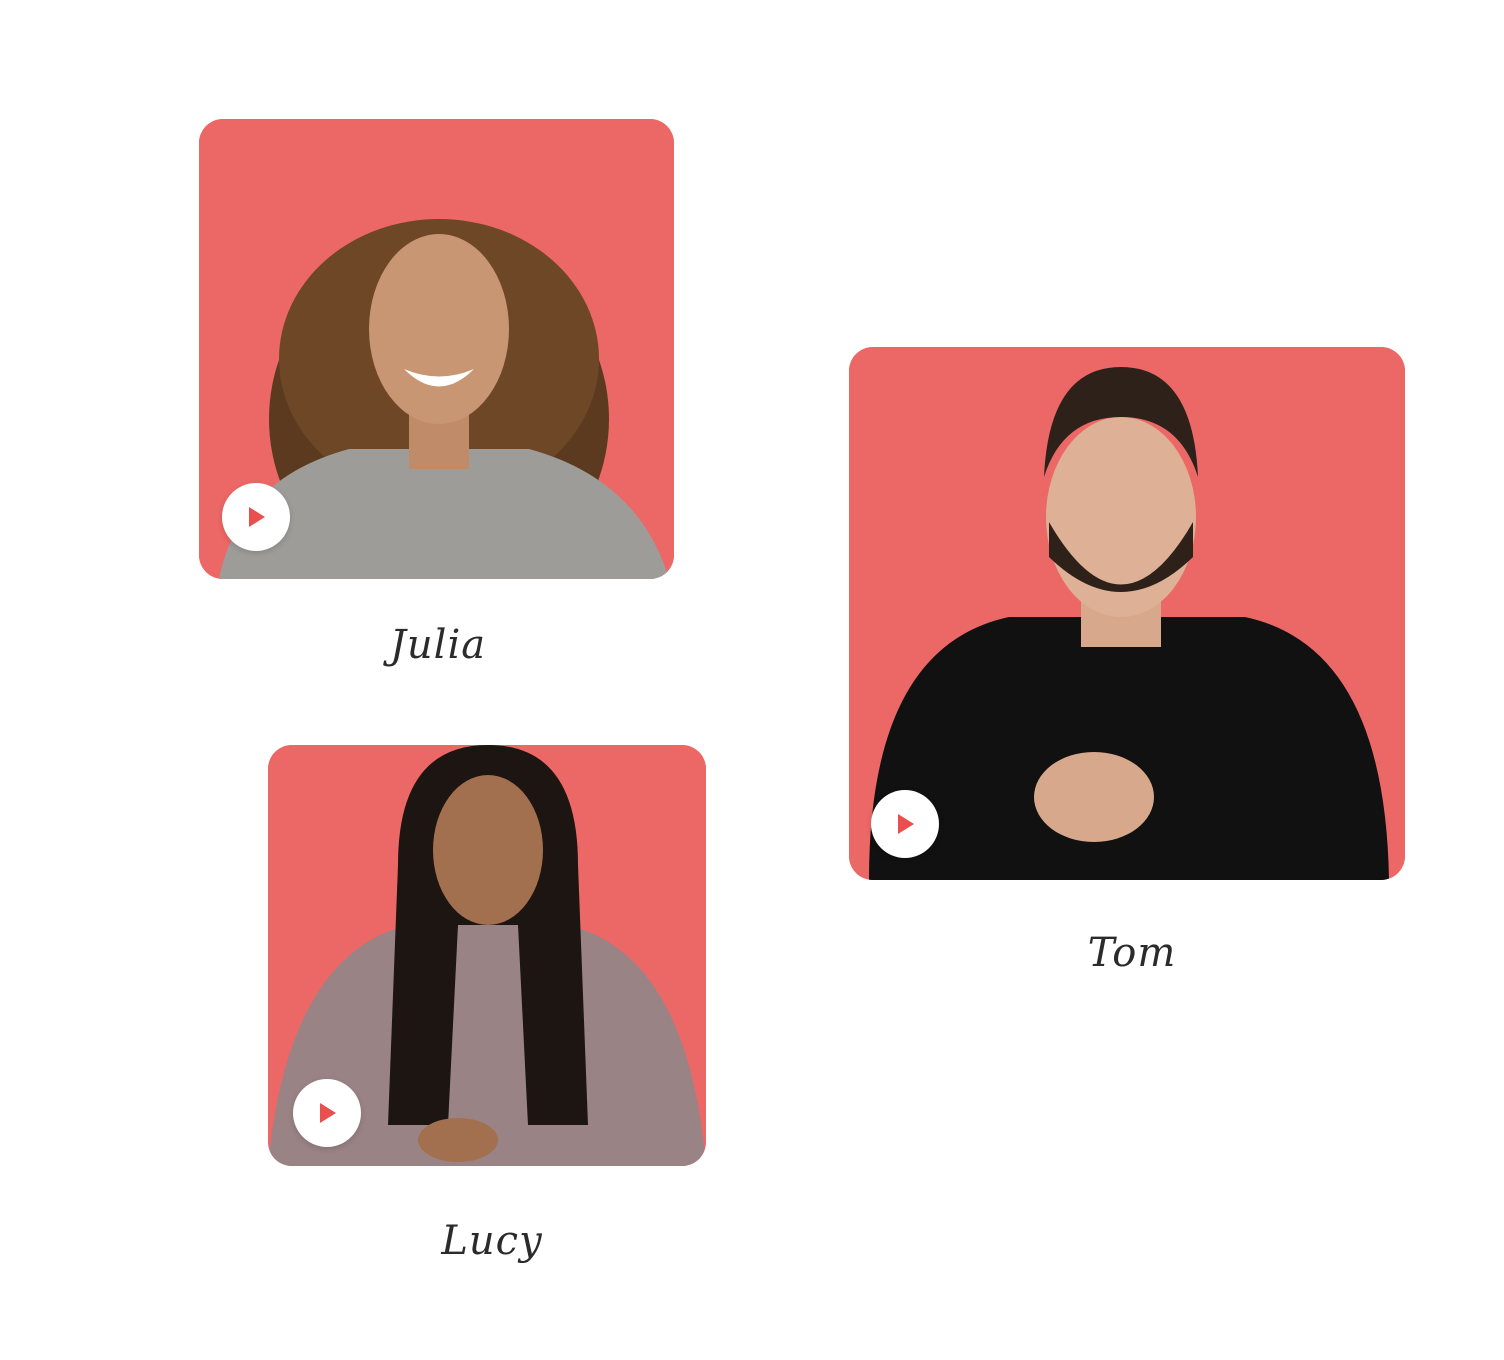  I want to click on video-card-julia, so click(436, 349).